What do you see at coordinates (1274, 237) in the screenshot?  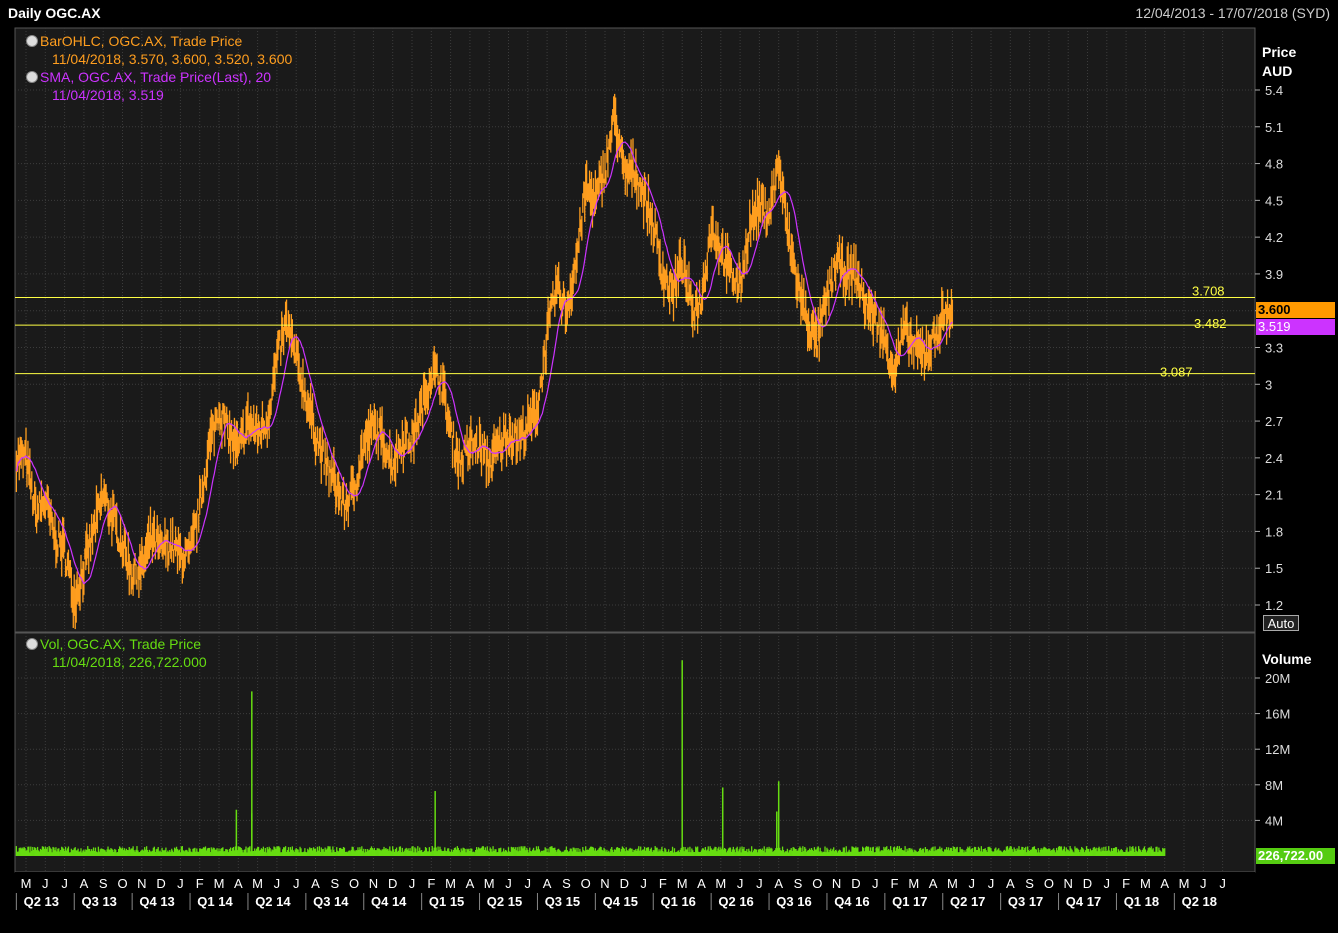 I see `price-tick-label: 4.2` at bounding box center [1274, 237].